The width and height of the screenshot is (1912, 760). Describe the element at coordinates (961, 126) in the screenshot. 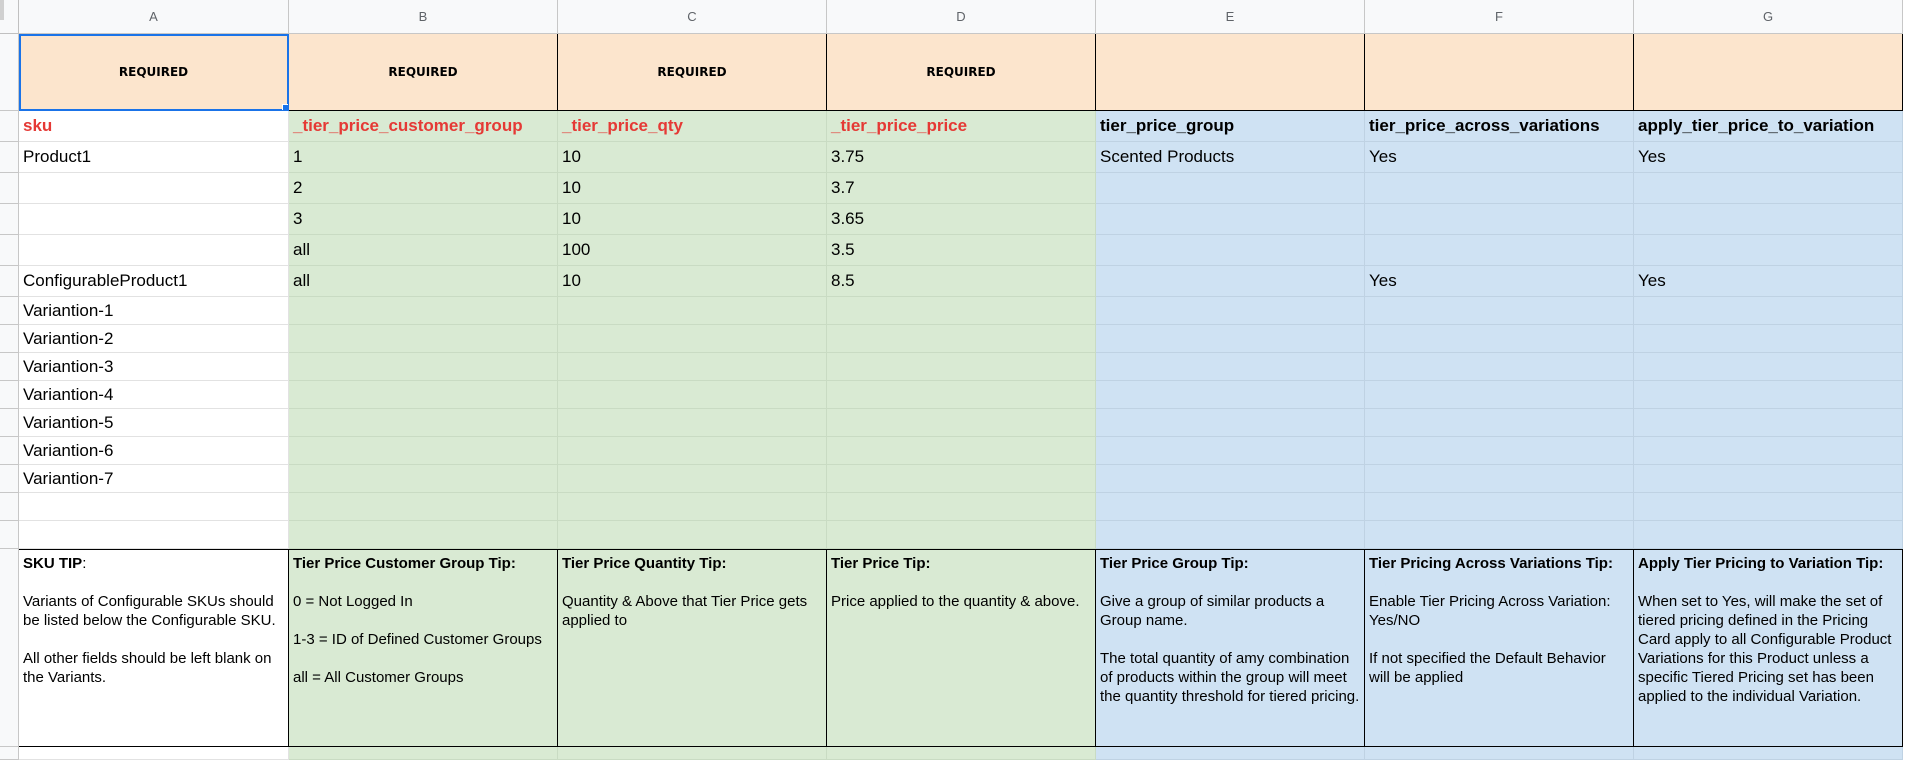

I see `cell-header-price: _tier_price_price` at that location.